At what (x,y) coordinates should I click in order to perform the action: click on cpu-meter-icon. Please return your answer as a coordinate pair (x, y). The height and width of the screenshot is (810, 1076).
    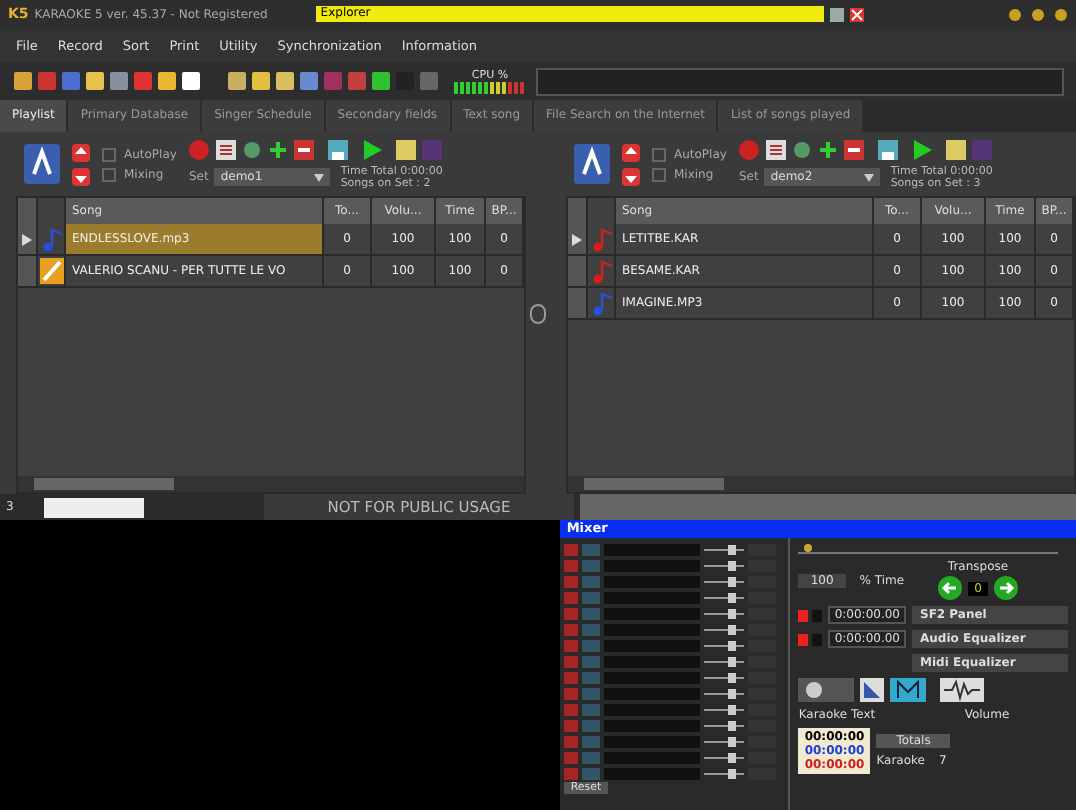
    Looking at the image, I should click on (490, 87).